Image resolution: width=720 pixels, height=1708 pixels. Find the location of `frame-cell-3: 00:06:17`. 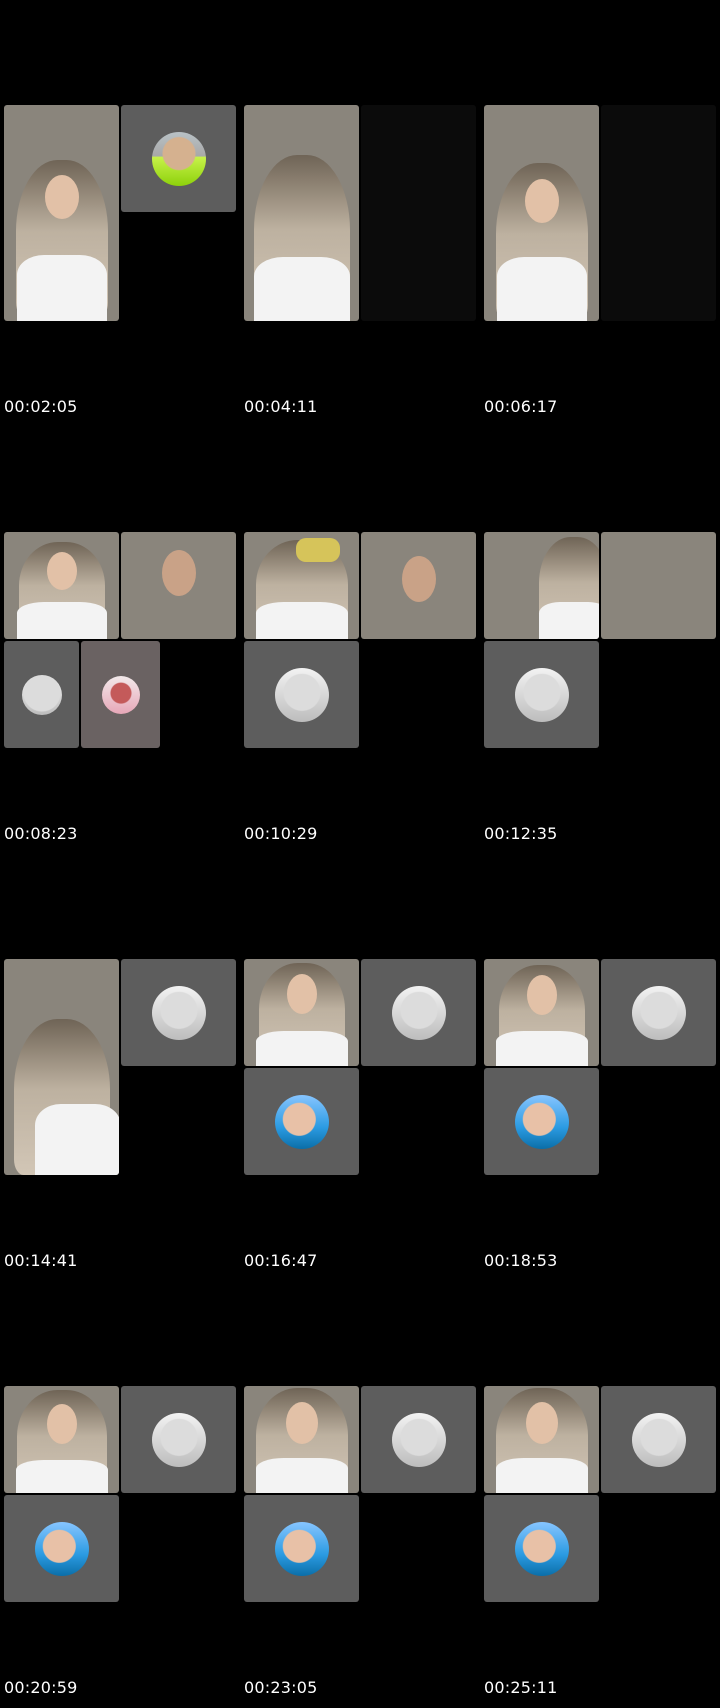

frame-cell-3: 00:06:17 is located at coordinates (600, 213).